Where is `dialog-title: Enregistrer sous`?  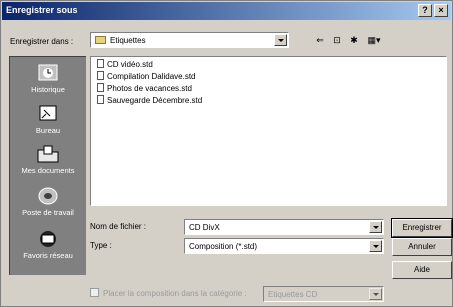
dialog-title: Enregistrer sous is located at coordinates (42, 10).